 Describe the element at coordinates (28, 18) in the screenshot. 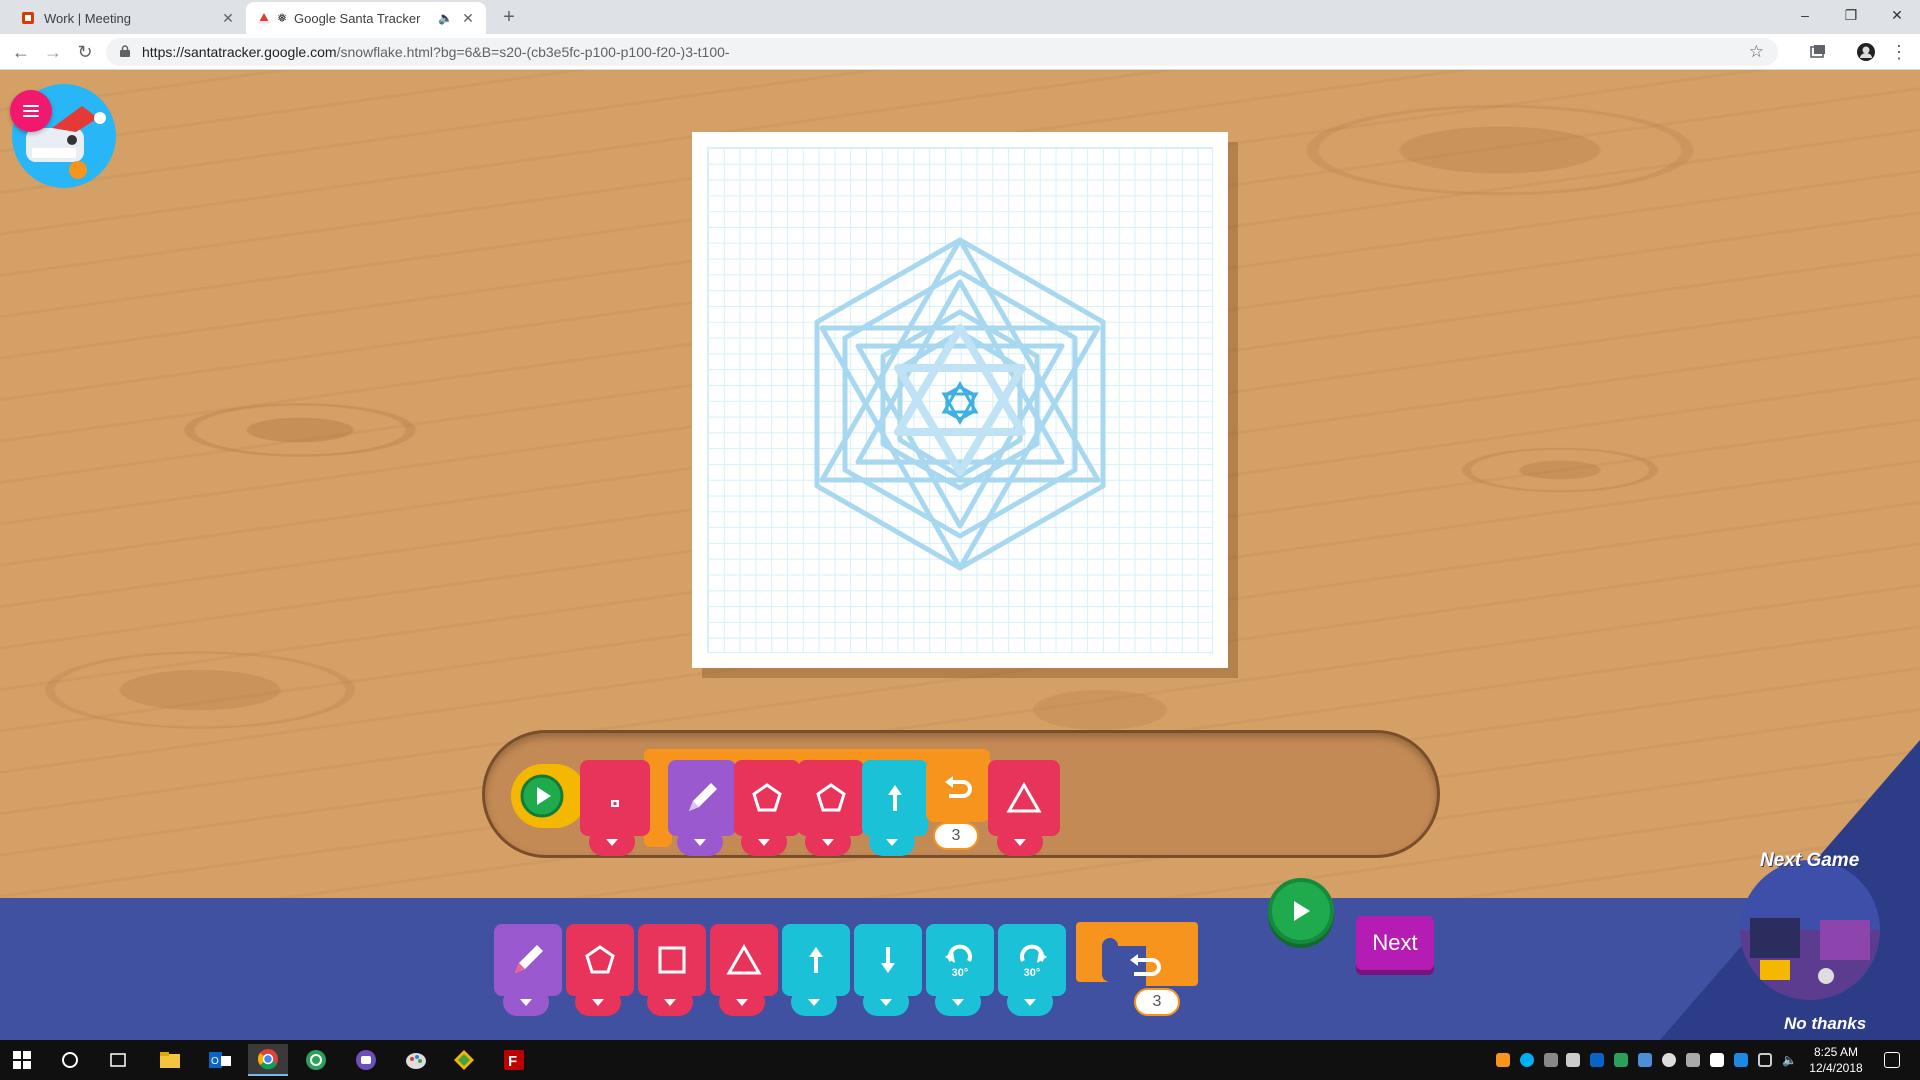

I see `office-favicon-icon` at that location.